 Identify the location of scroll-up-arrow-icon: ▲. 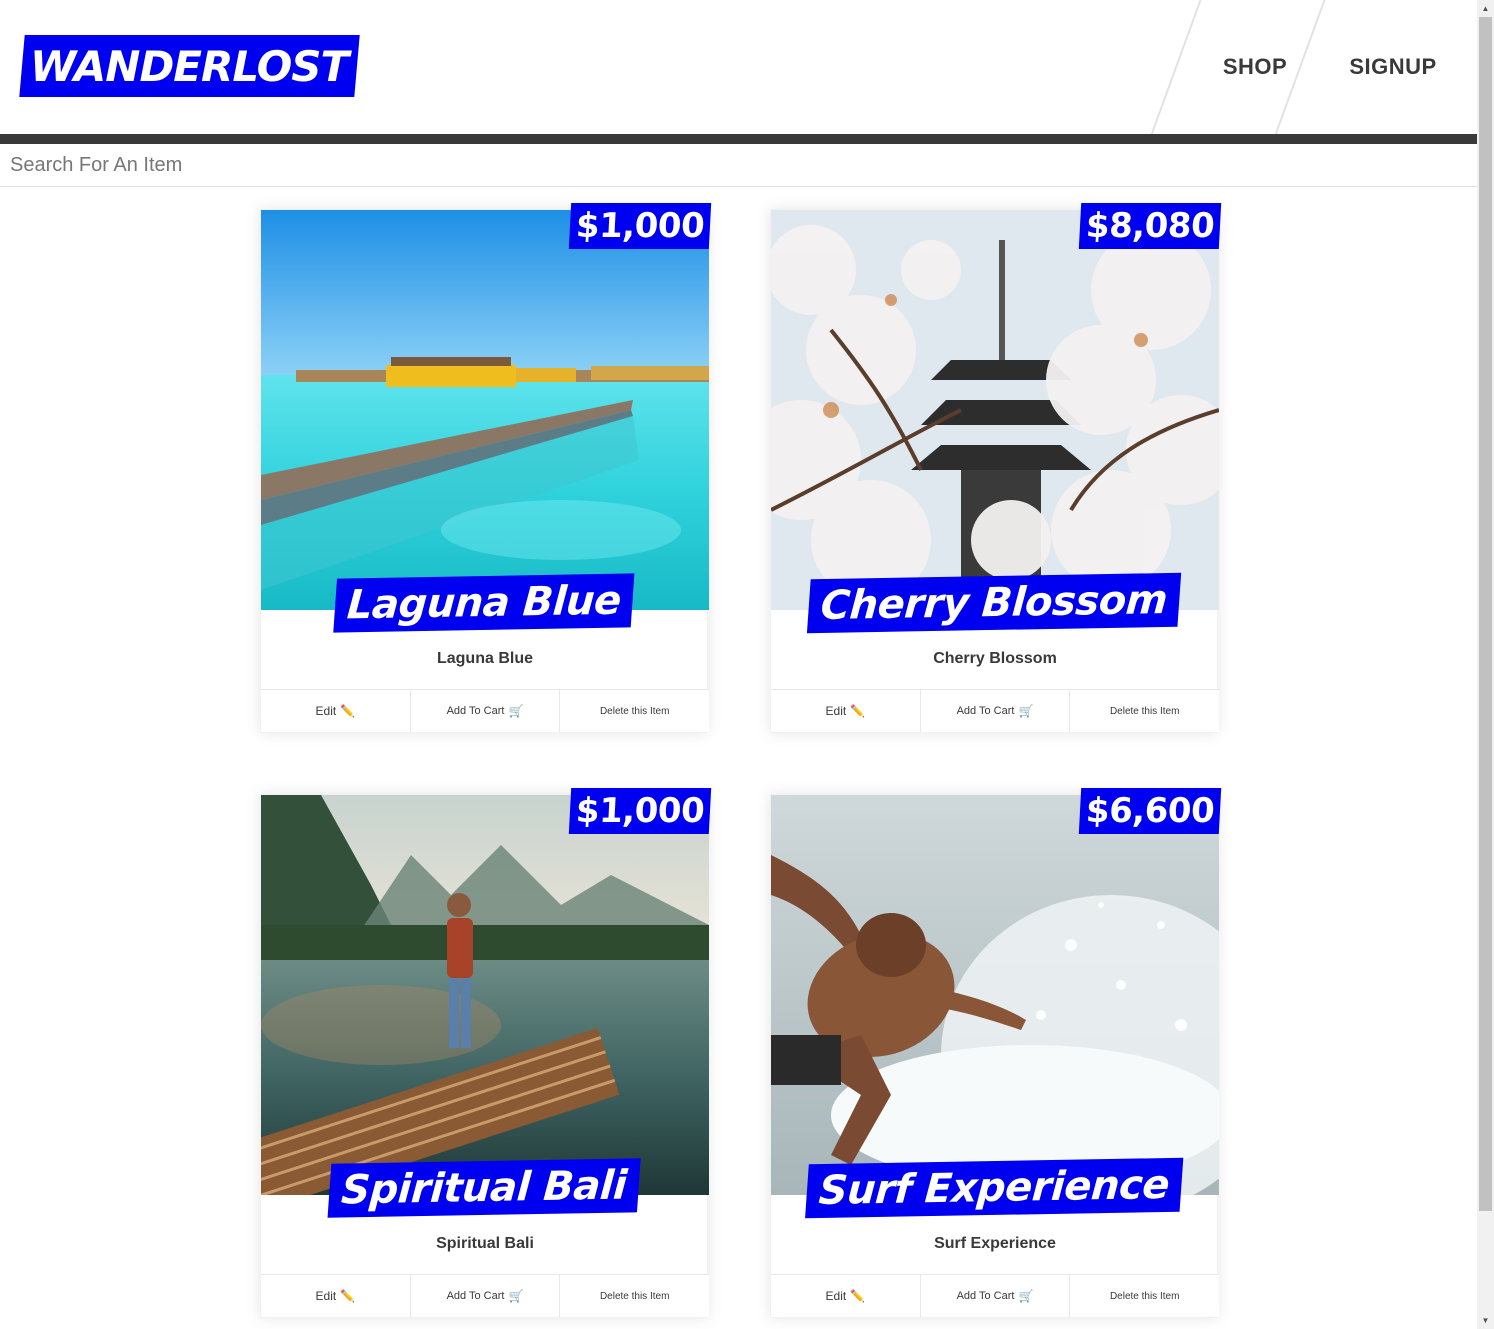
(1485, 8).